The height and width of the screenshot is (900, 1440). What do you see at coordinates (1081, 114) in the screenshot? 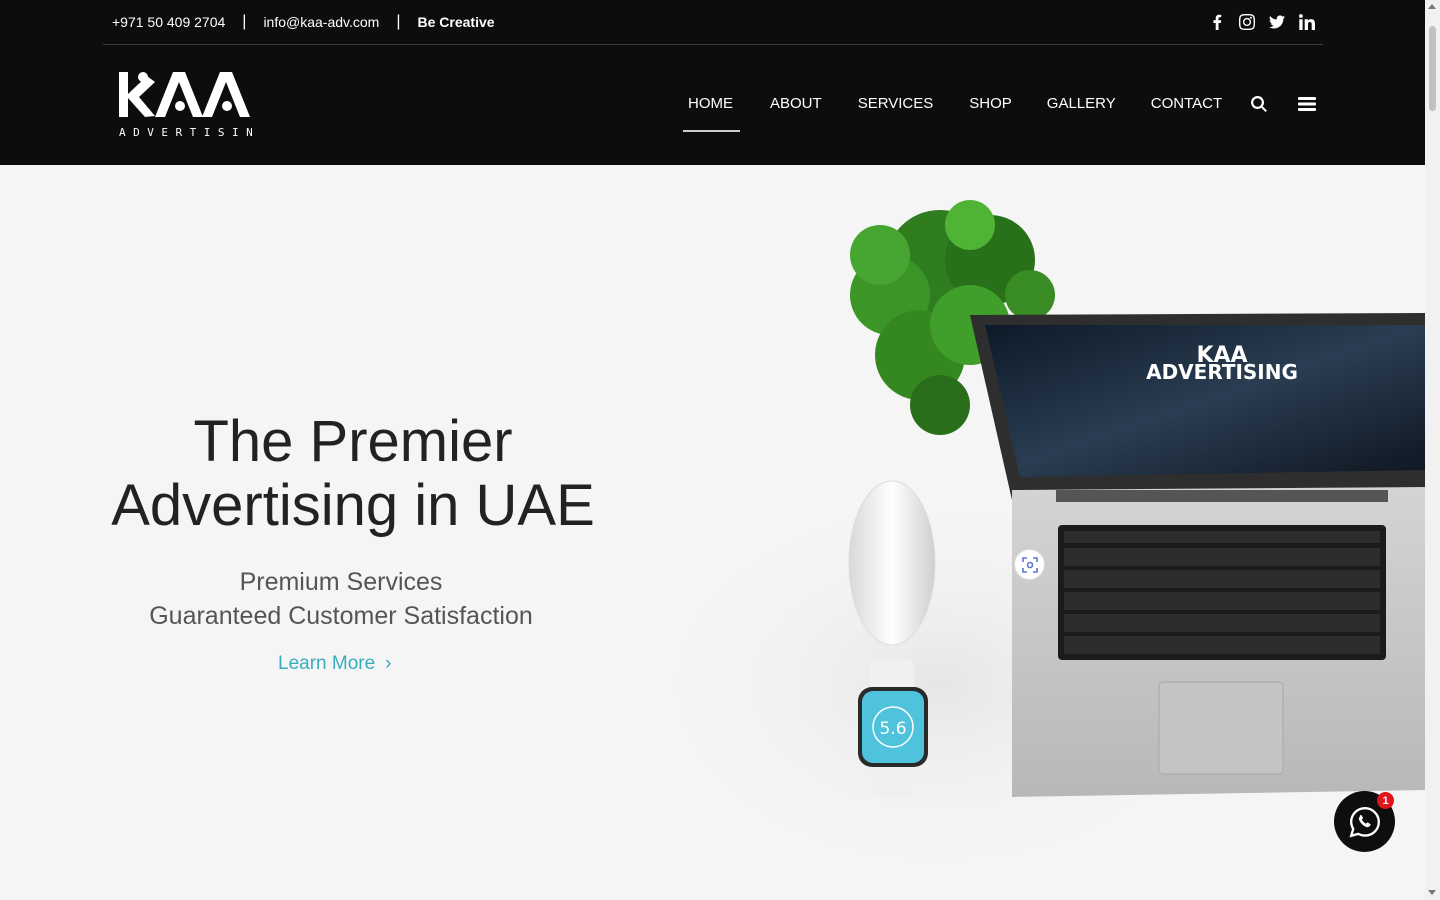
I see `nav-gallery: GALLERY` at bounding box center [1081, 114].